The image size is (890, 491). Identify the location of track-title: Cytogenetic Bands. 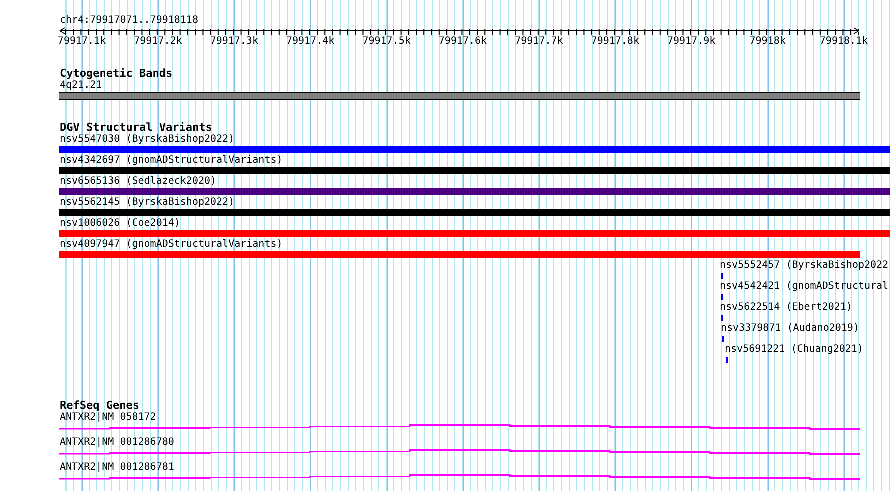
(116, 74).